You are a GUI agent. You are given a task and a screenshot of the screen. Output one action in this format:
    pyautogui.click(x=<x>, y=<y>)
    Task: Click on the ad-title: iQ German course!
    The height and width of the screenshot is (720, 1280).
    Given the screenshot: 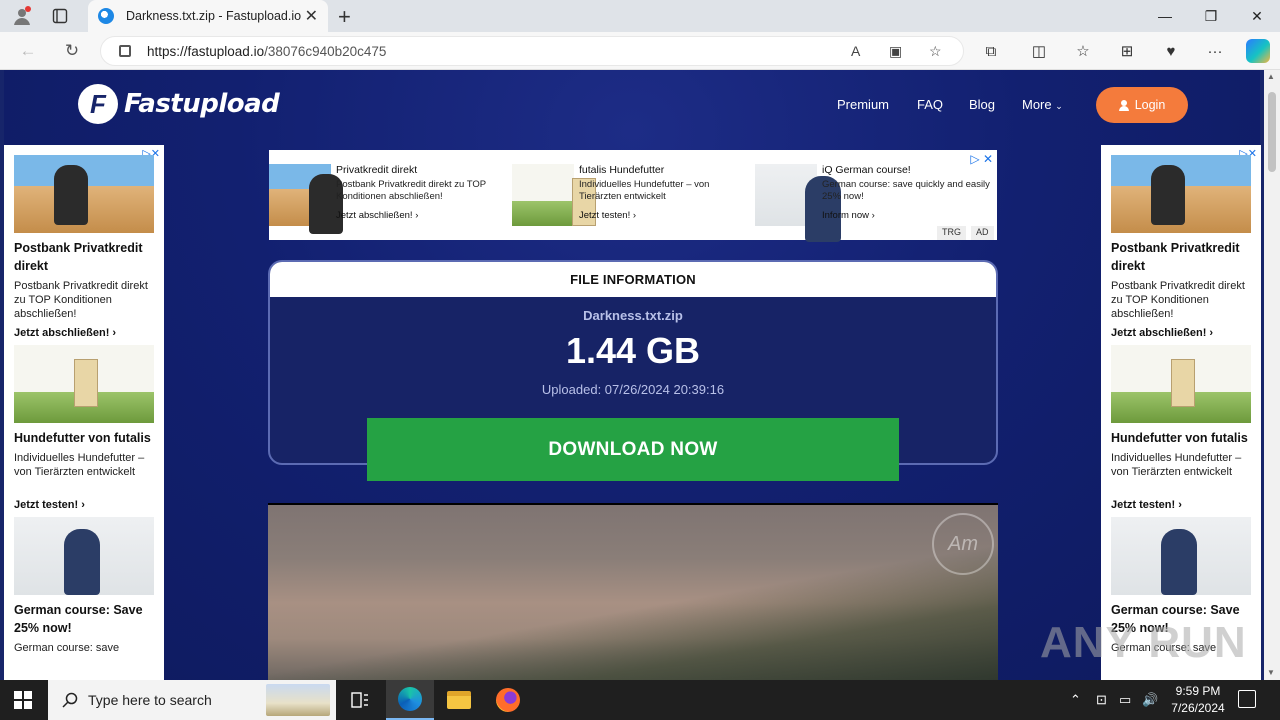 What is the action you would take?
    pyautogui.click(x=866, y=170)
    